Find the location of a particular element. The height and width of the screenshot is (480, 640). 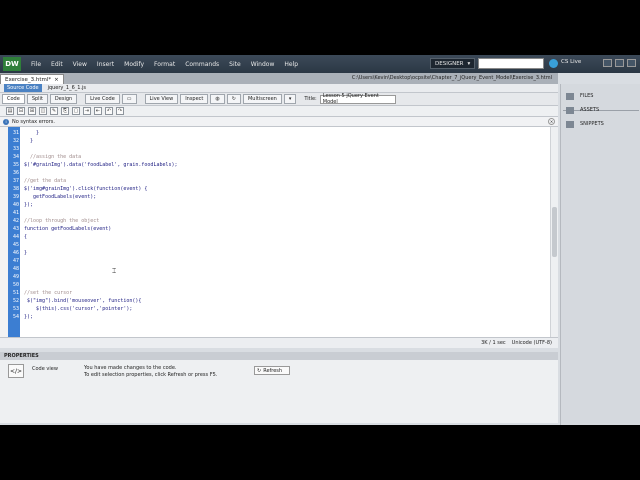

menu-help: Help is located at coordinates (291, 64).